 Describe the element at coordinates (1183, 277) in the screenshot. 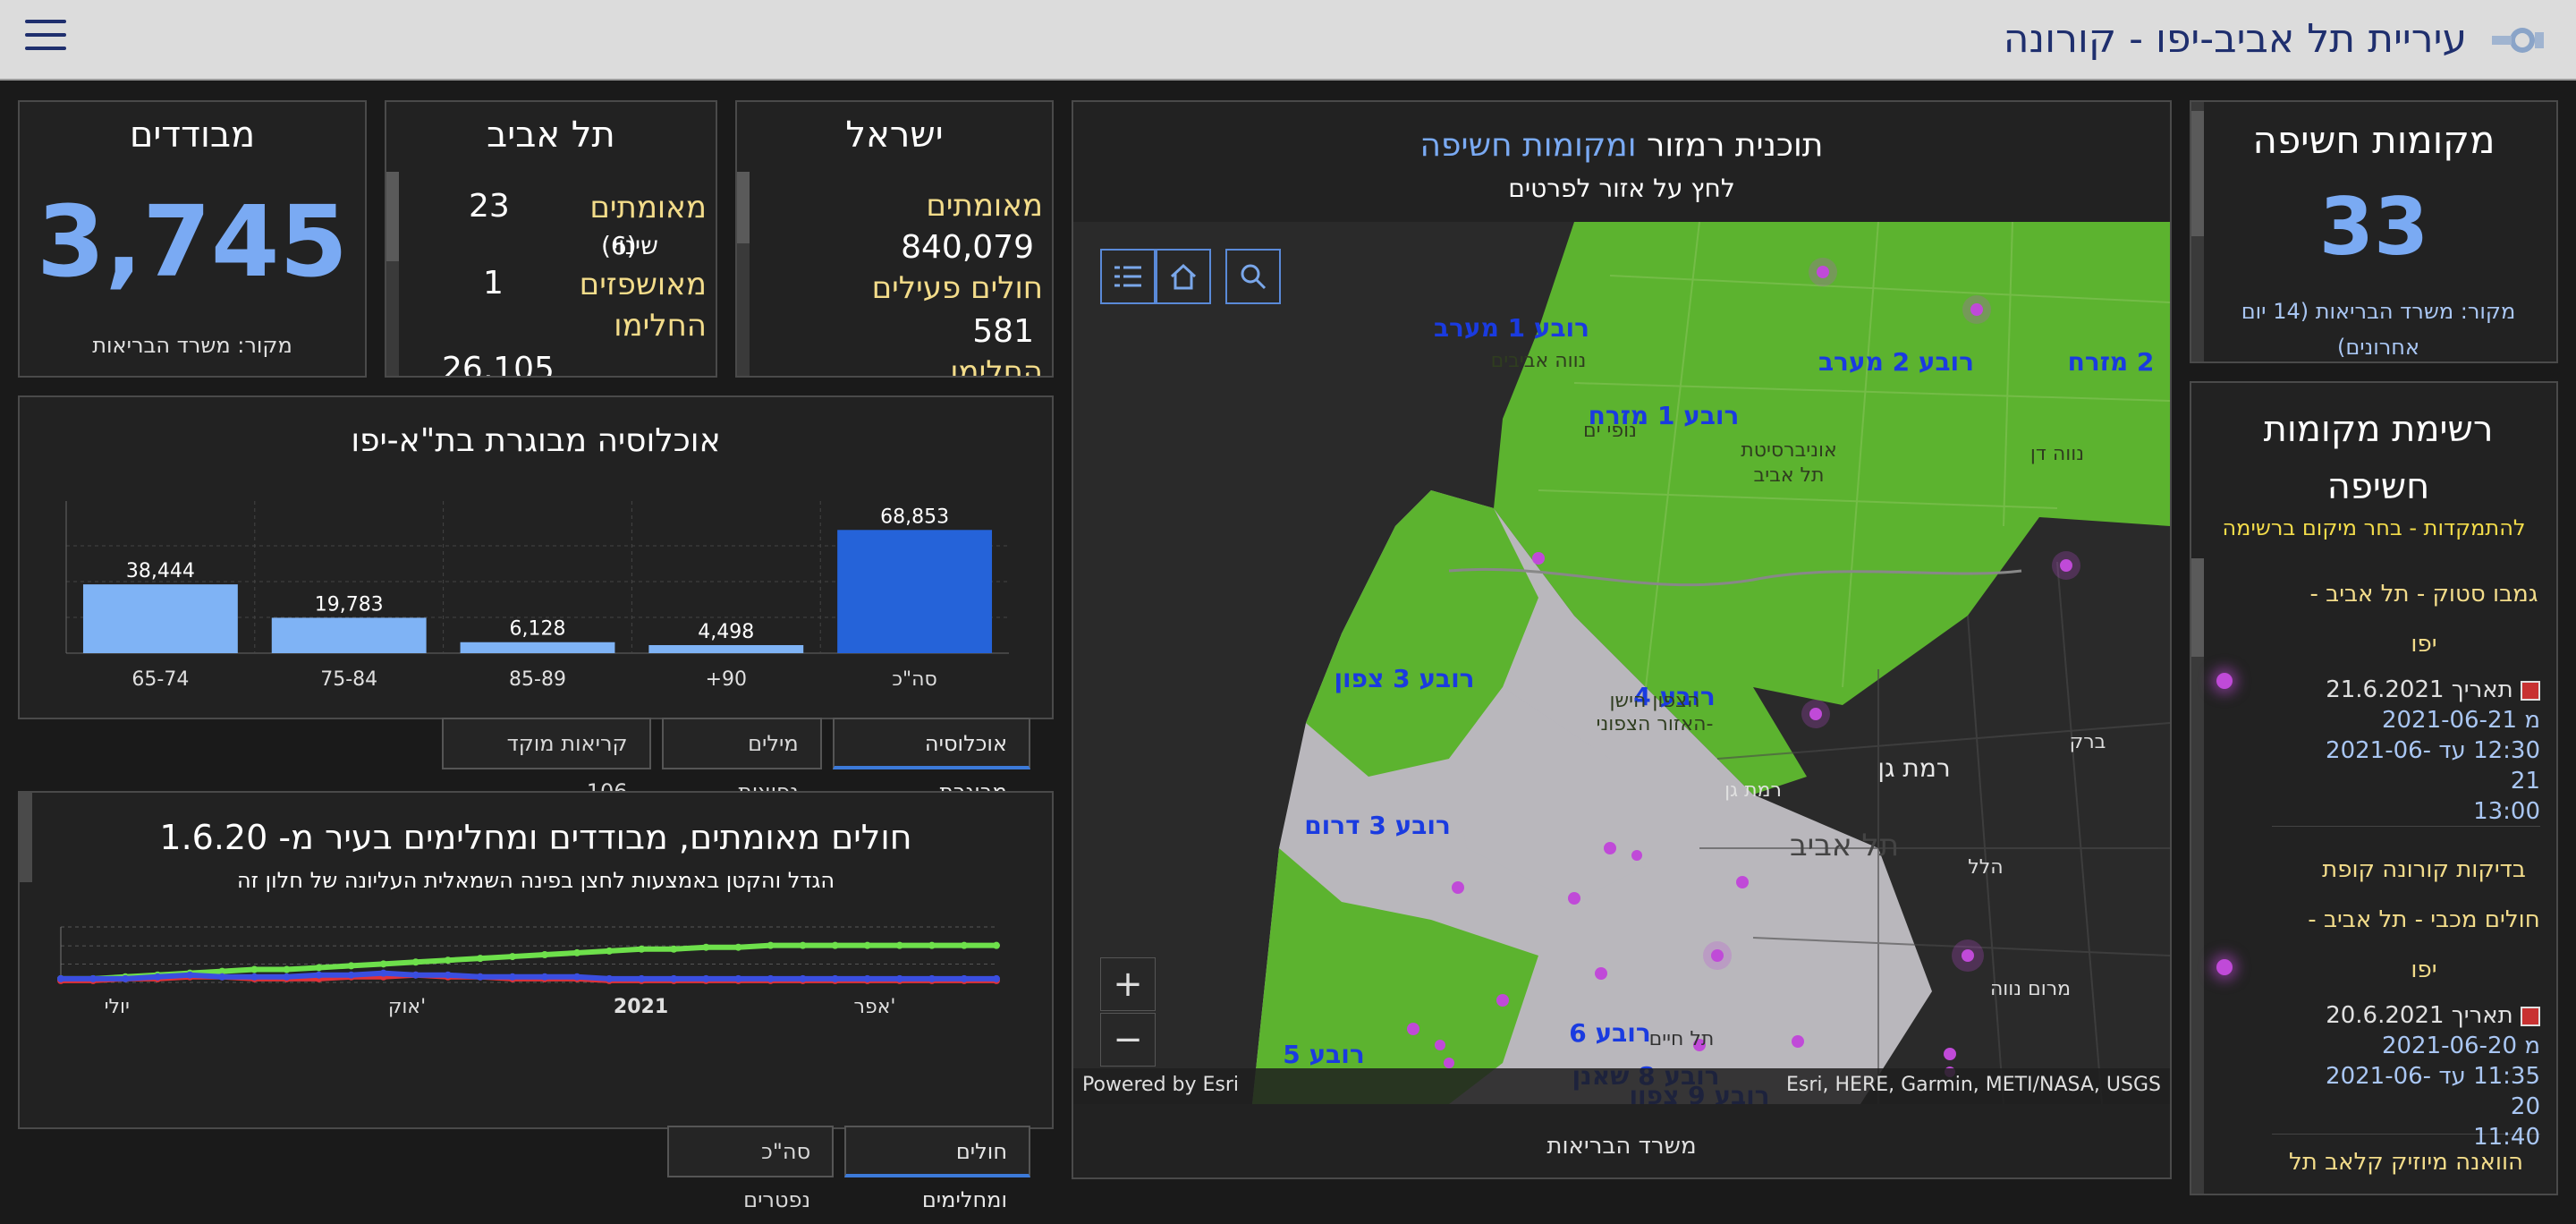

I see `map-home-button` at that location.